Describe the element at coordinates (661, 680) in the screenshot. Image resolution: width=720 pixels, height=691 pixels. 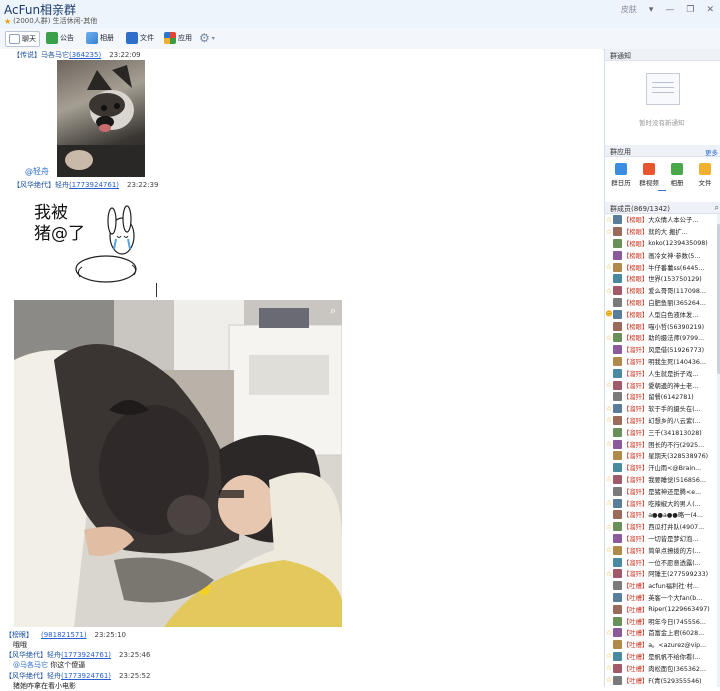
I see `member-row: ☆ 【吐槽】 F(青(529355546)` at that location.